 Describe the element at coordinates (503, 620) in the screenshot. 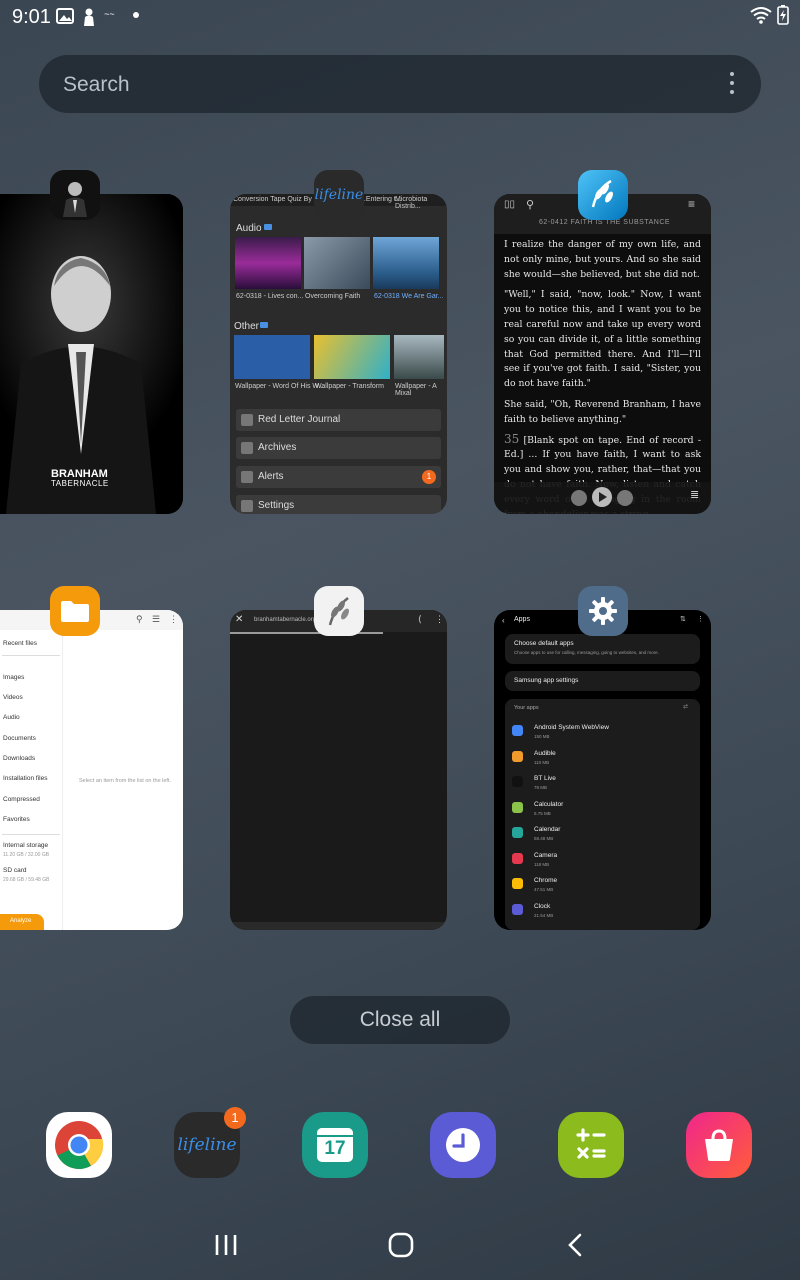

I see `back-icon: ‹` at that location.